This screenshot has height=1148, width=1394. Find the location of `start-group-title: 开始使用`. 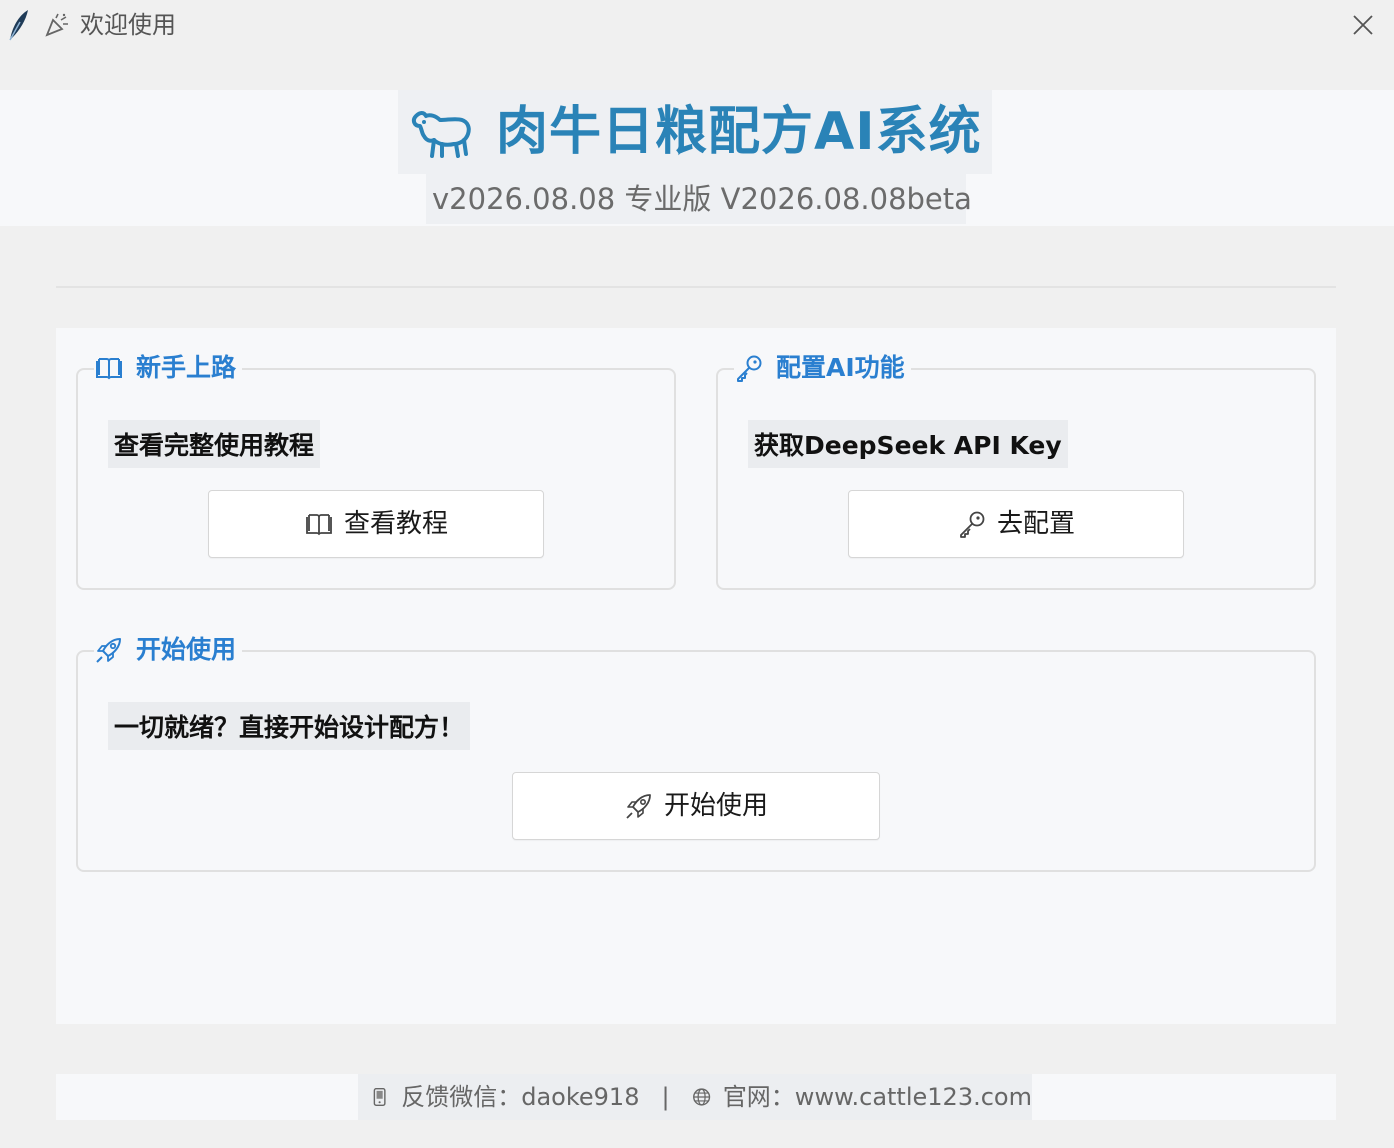

start-group-title: 开始使用 is located at coordinates (168, 650).